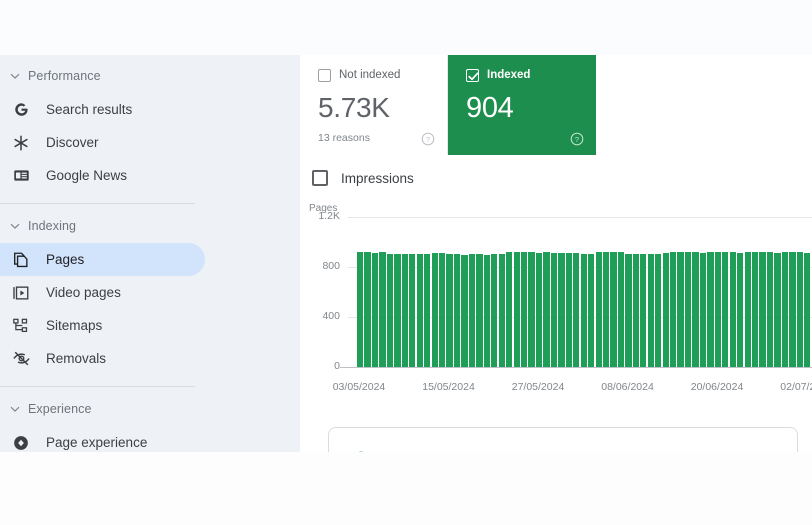  Describe the element at coordinates (796, 387) in the screenshot. I see `x-axis-tick: 02/07/2` at that location.